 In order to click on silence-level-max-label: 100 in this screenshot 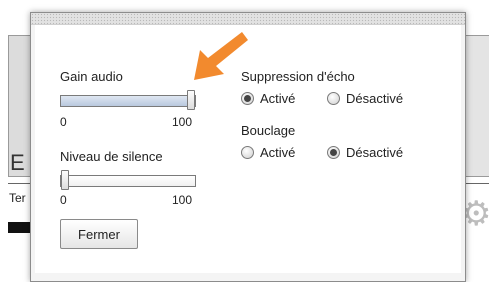, I will do `click(182, 200)`.